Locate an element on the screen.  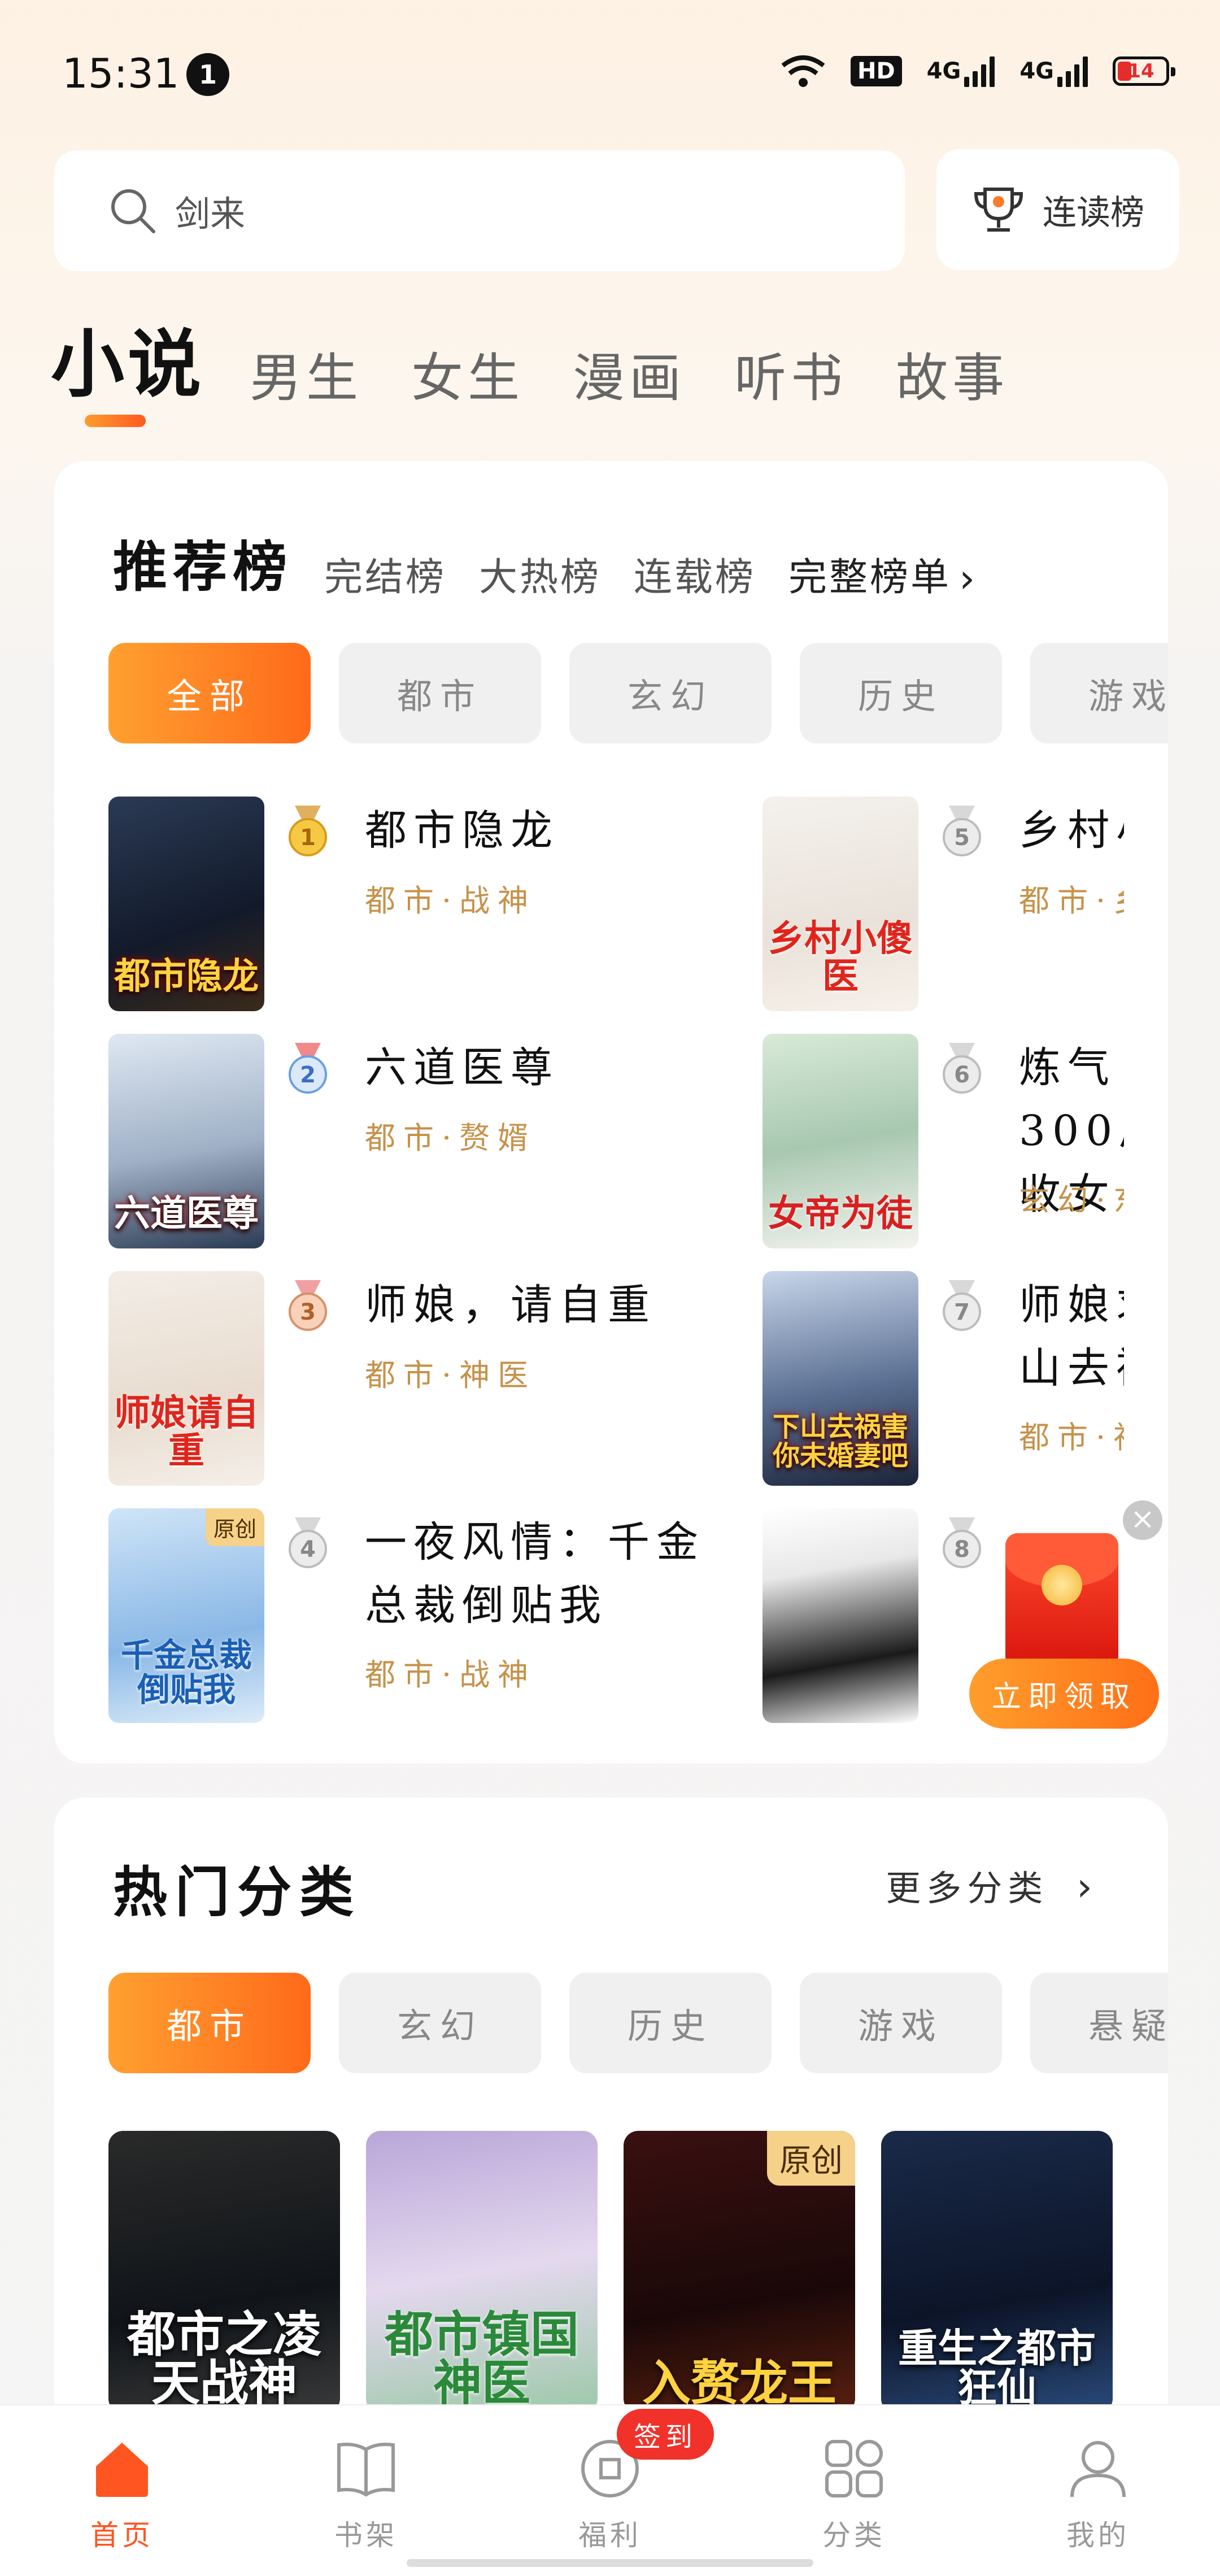
nav-category: 分类 is located at coordinates (854, 2490).